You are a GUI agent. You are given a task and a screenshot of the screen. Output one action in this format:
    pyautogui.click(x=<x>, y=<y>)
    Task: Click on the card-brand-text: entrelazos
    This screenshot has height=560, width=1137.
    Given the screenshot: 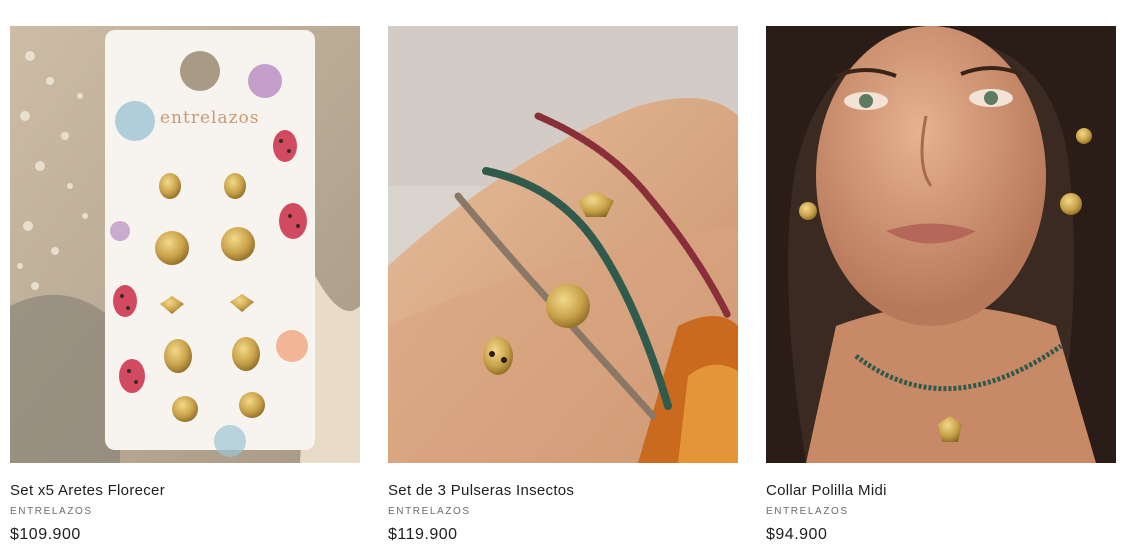 What is the action you would take?
    pyautogui.click(x=210, y=118)
    